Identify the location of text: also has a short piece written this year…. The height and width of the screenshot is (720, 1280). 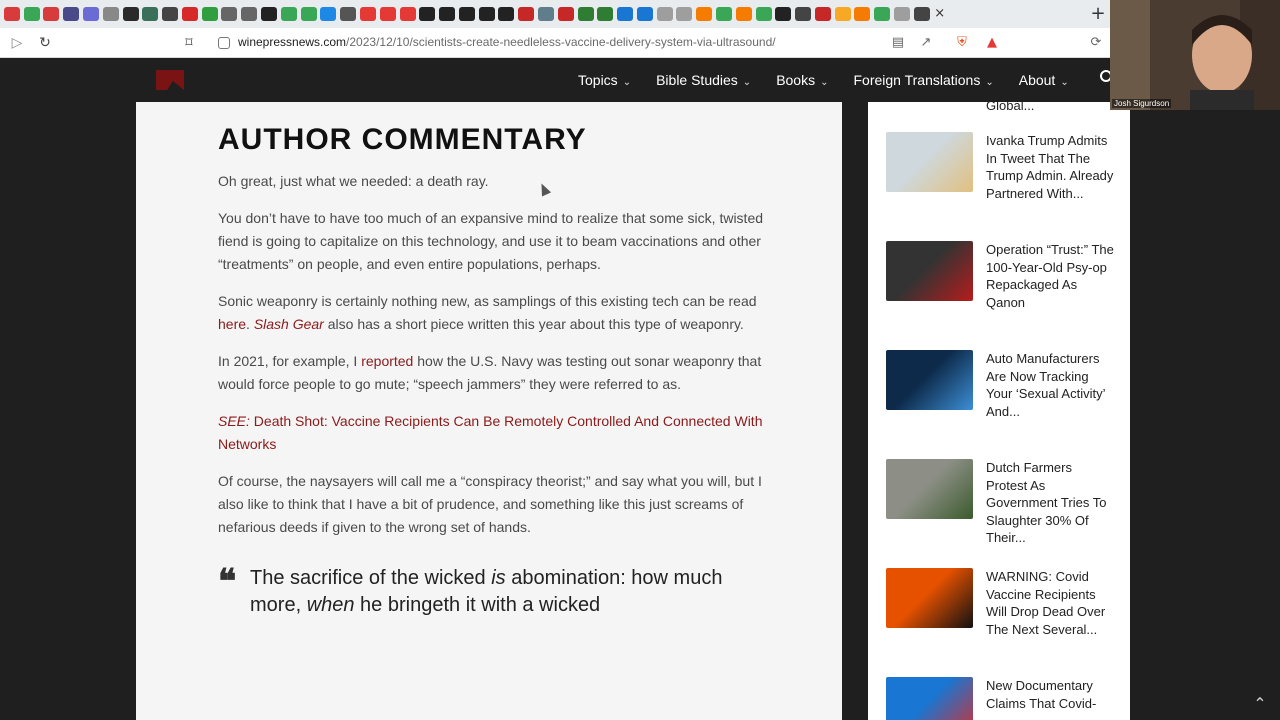
(533, 324).